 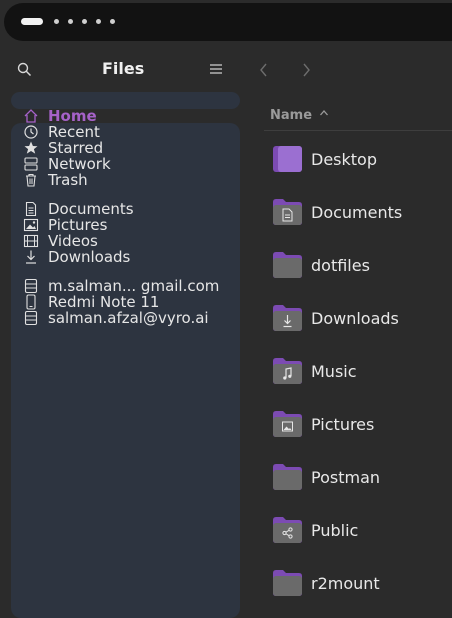 What do you see at coordinates (287, 424) in the screenshot?
I see `pictures-folder-icon` at bounding box center [287, 424].